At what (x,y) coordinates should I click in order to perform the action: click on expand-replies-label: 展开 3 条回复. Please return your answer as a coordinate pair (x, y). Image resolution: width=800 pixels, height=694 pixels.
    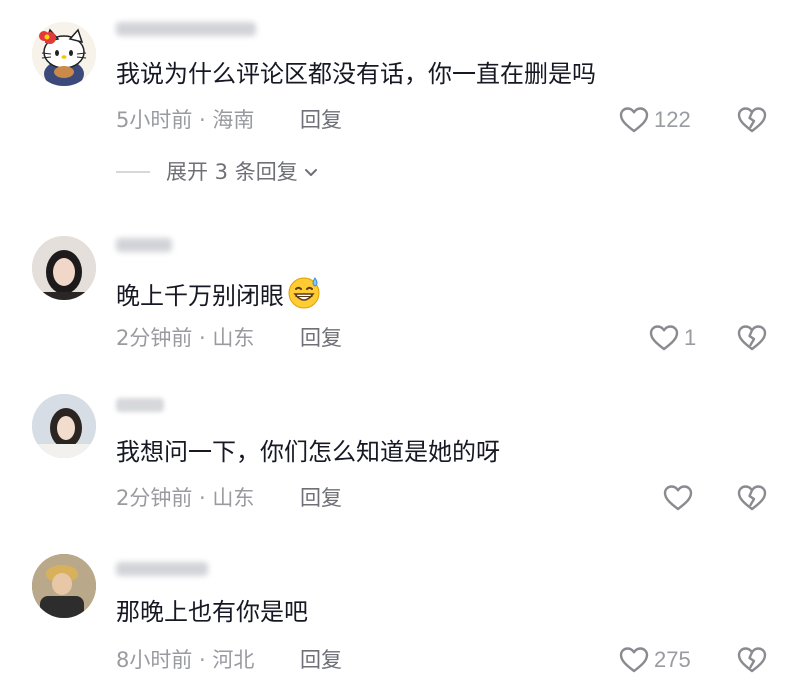
    Looking at the image, I should click on (232, 172).